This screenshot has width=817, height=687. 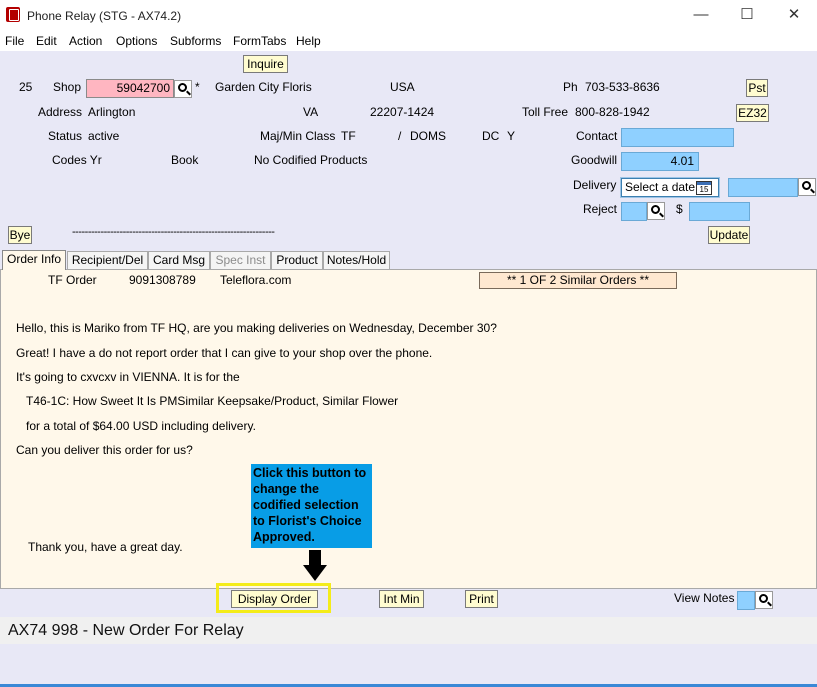 I want to click on window-title: Phone Relay (STG - AX74.2), so click(x=104, y=16).